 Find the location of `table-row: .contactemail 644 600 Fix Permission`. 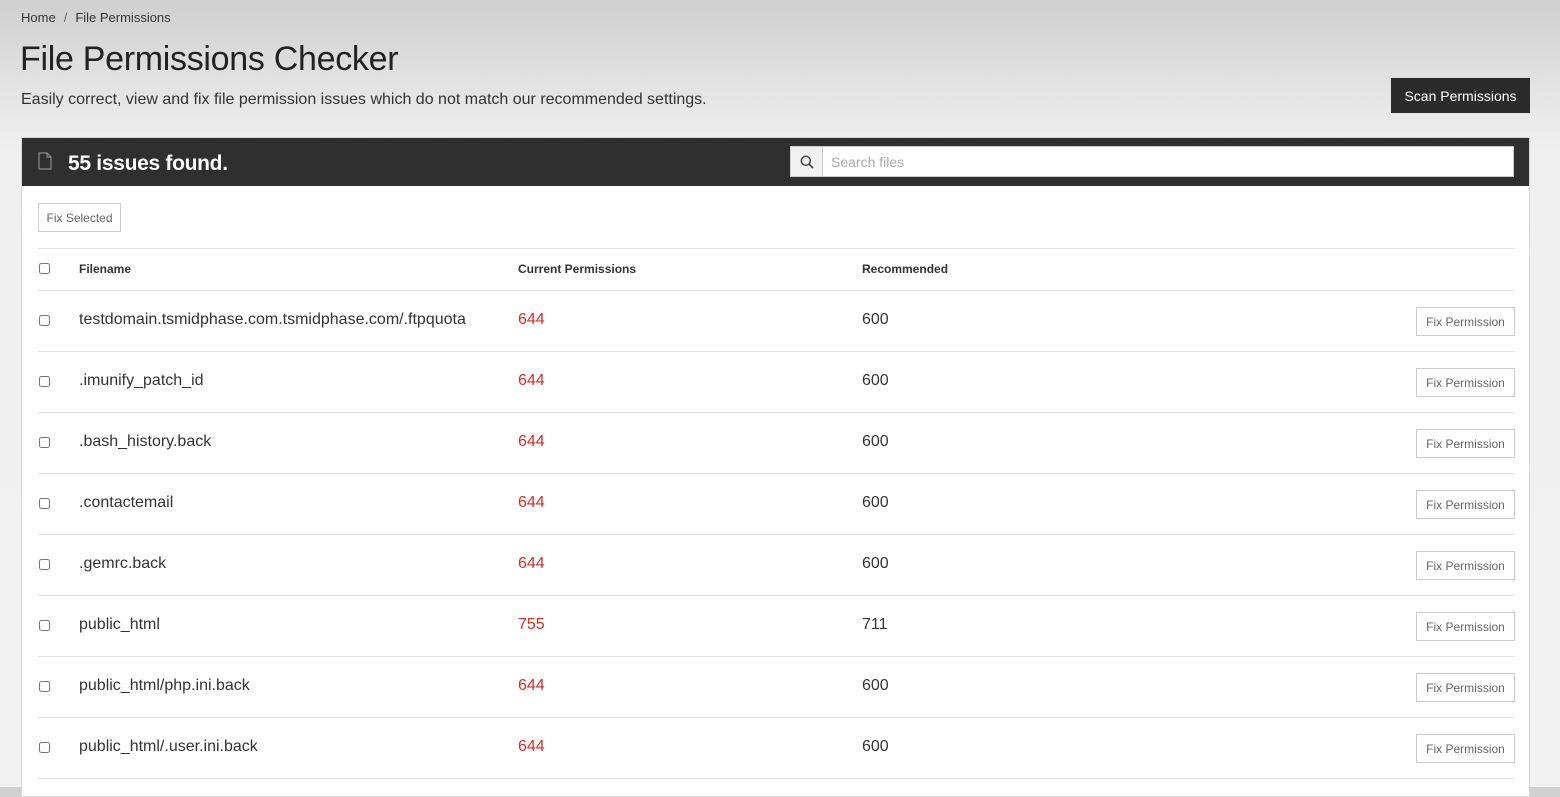

table-row: .contactemail 644 600 Fix Permission is located at coordinates (776, 504).